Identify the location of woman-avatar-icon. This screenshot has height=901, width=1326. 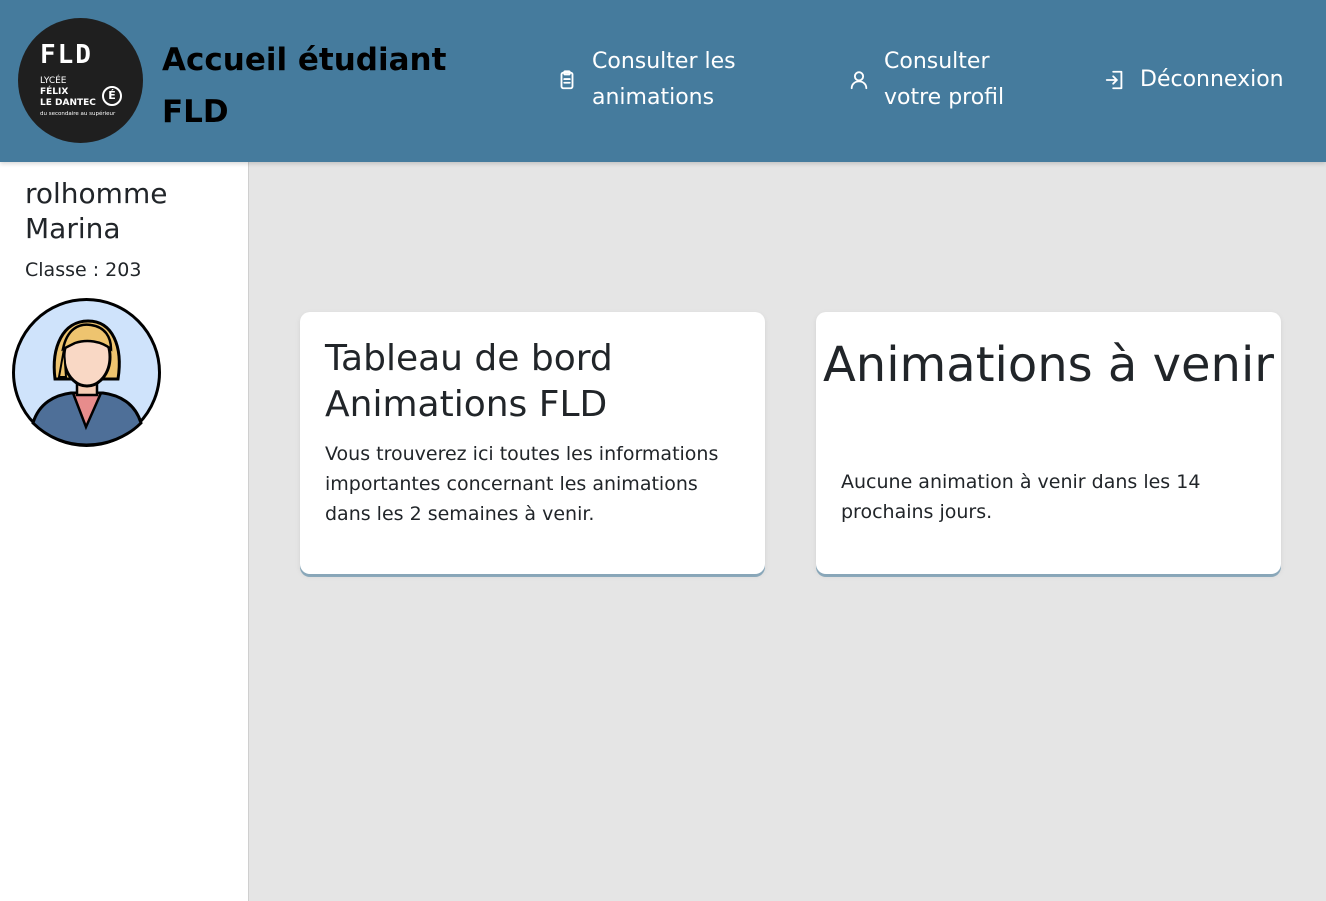
(86, 372).